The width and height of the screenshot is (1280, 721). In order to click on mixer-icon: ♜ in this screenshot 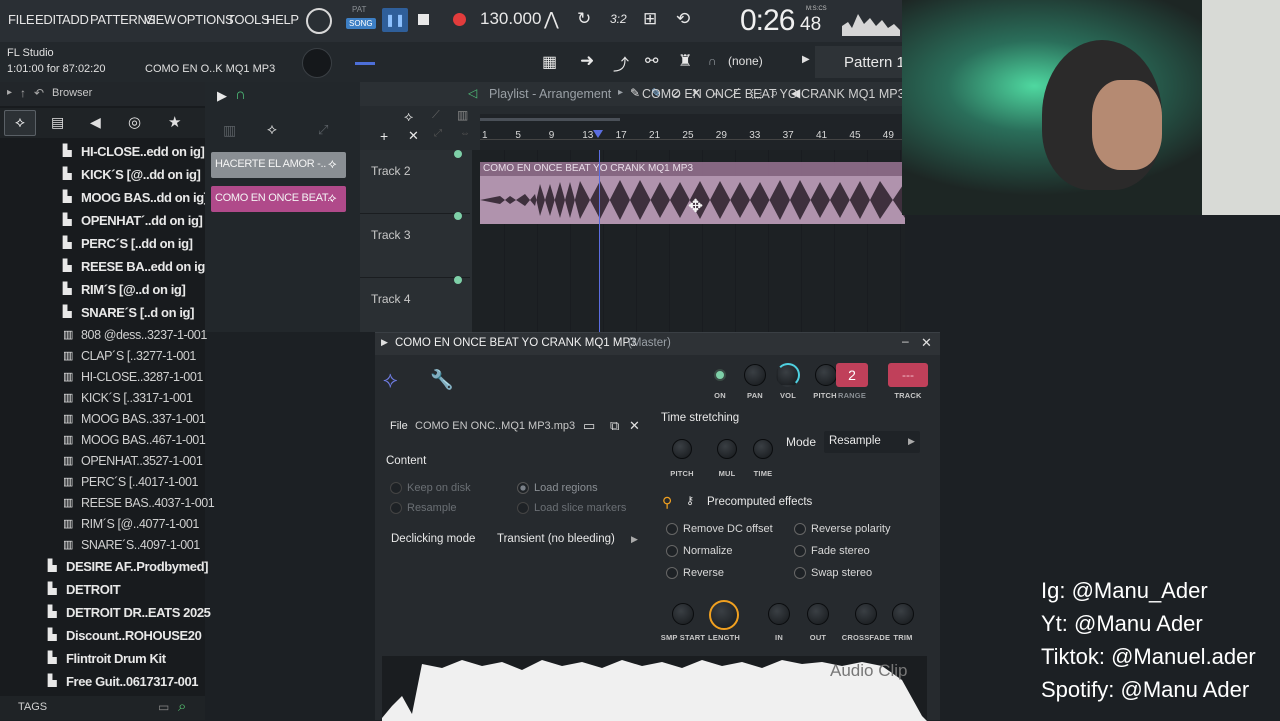, I will do `click(685, 61)`.